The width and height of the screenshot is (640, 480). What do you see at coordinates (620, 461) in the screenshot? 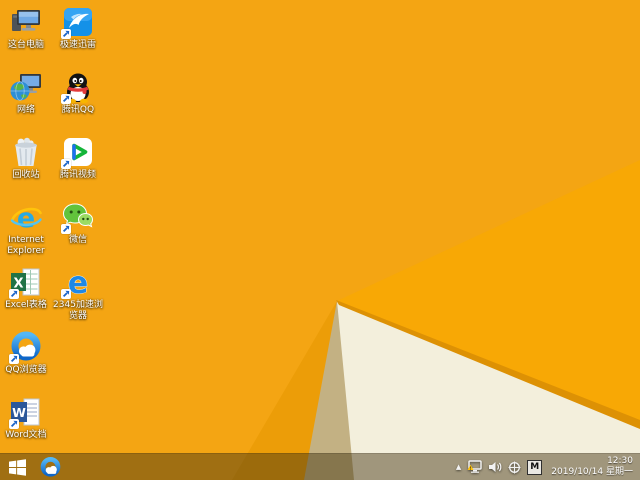
I see `clock-time: 12:30` at bounding box center [620, 461].